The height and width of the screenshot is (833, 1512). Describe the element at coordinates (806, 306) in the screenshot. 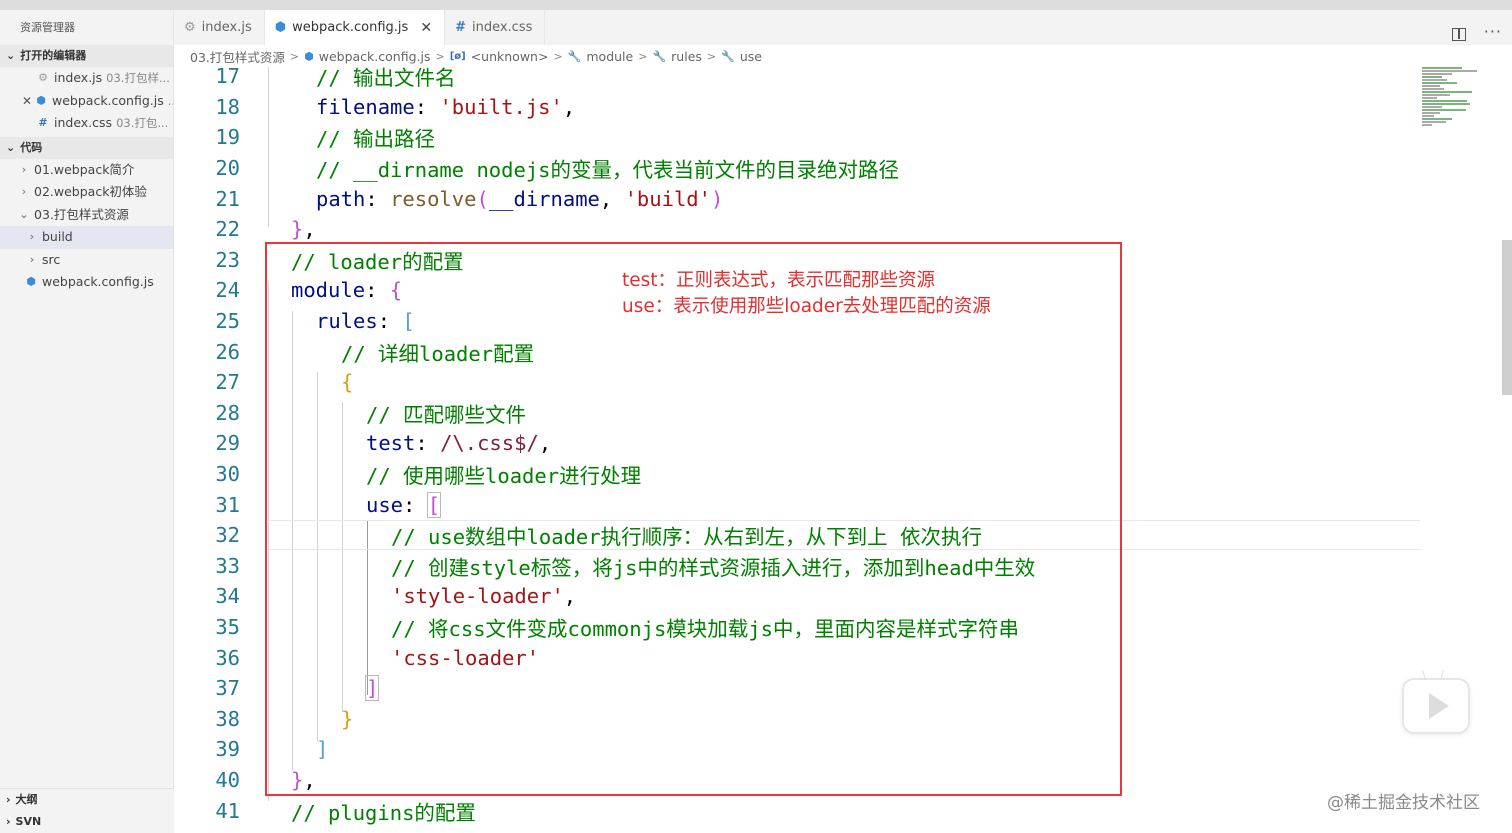

I see `annotation-line: use：表示使用那些loader去处理匹配的资源` at that location.